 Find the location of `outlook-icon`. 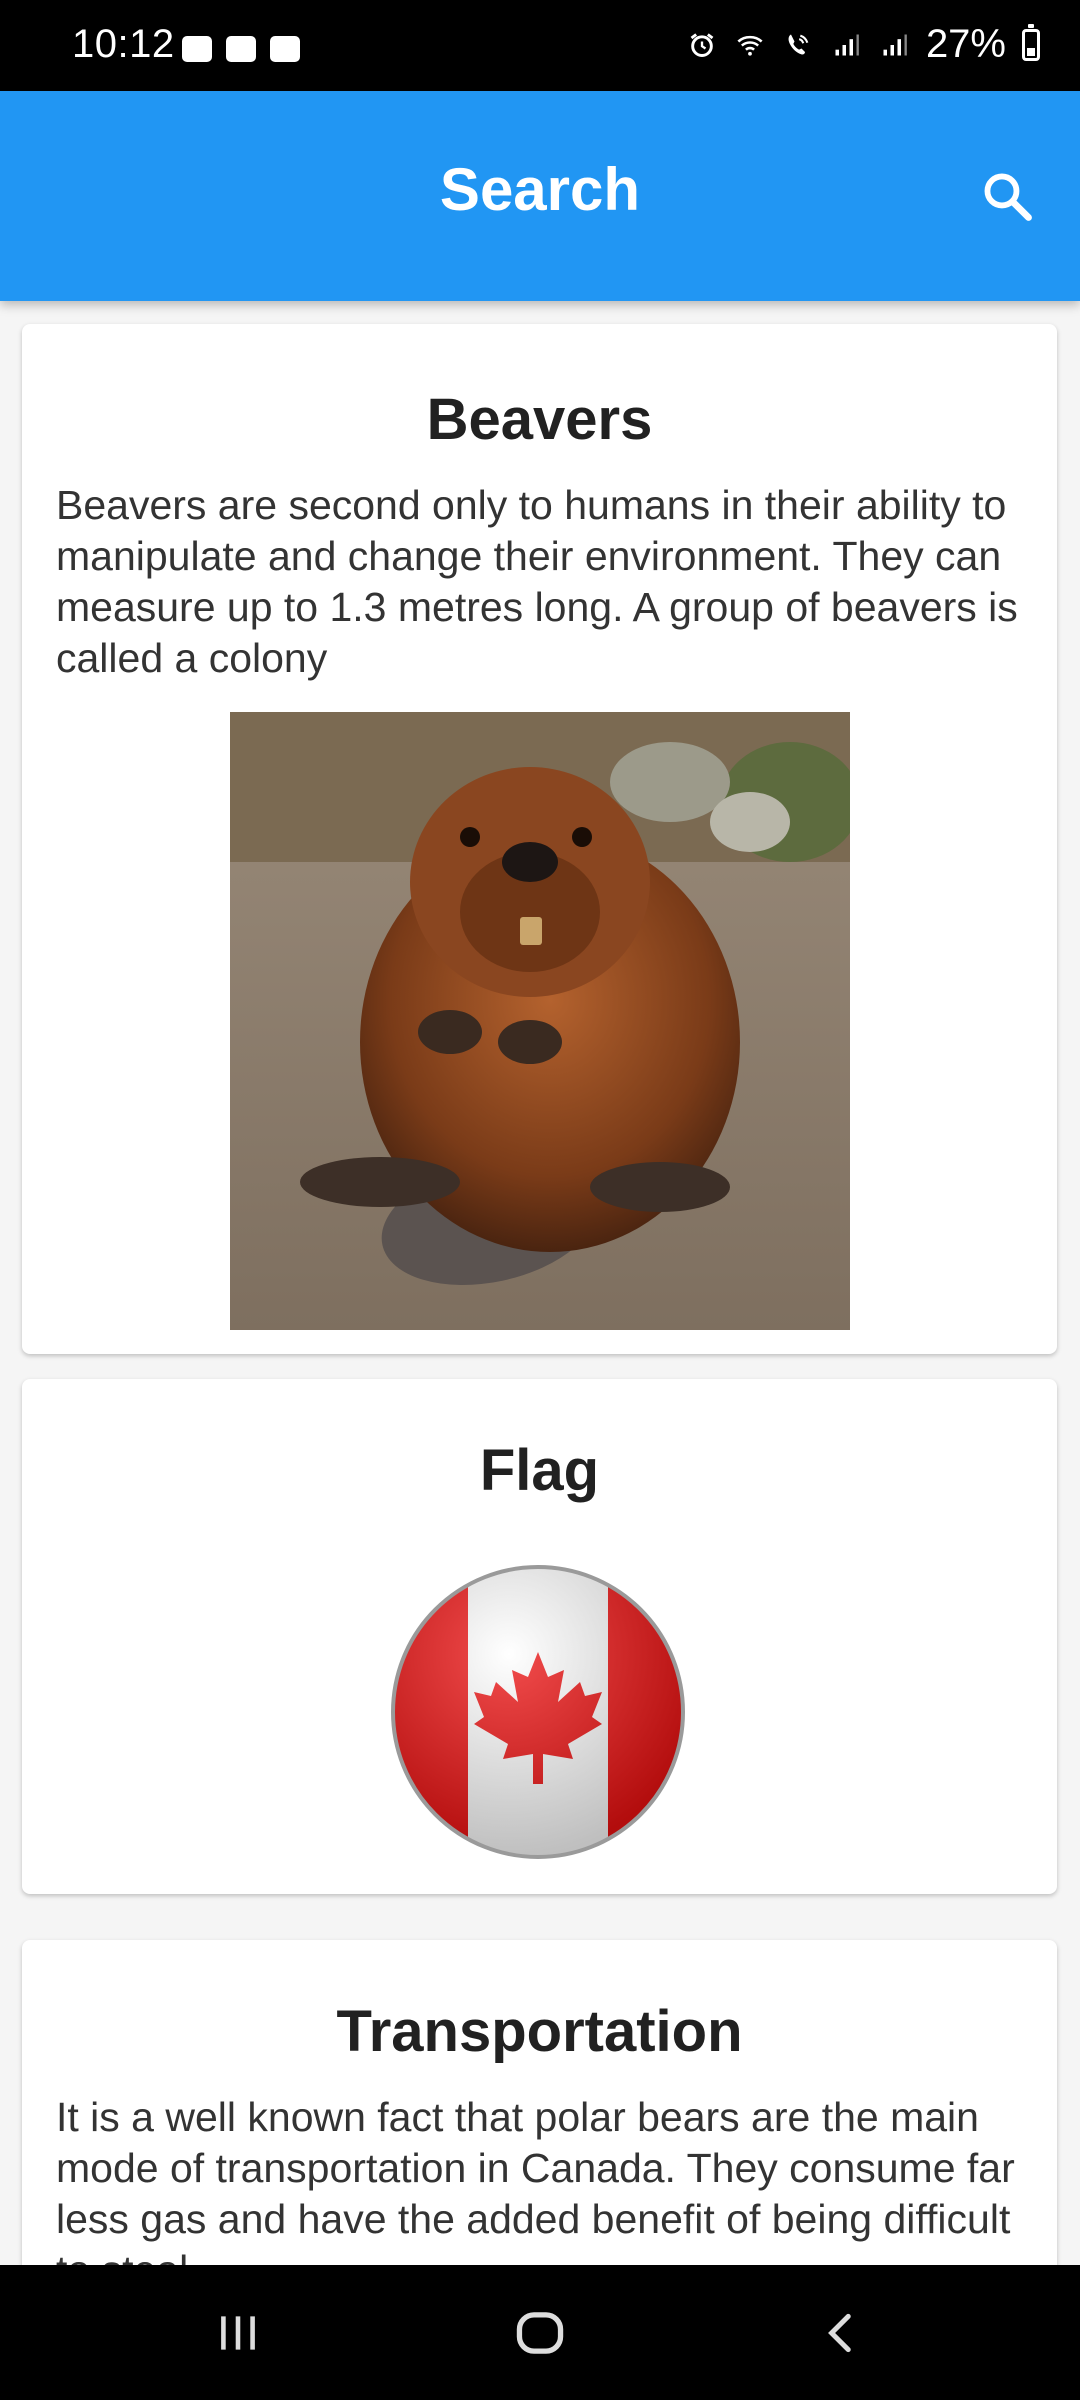

outlook-icon is located at coordinates (285, 49).